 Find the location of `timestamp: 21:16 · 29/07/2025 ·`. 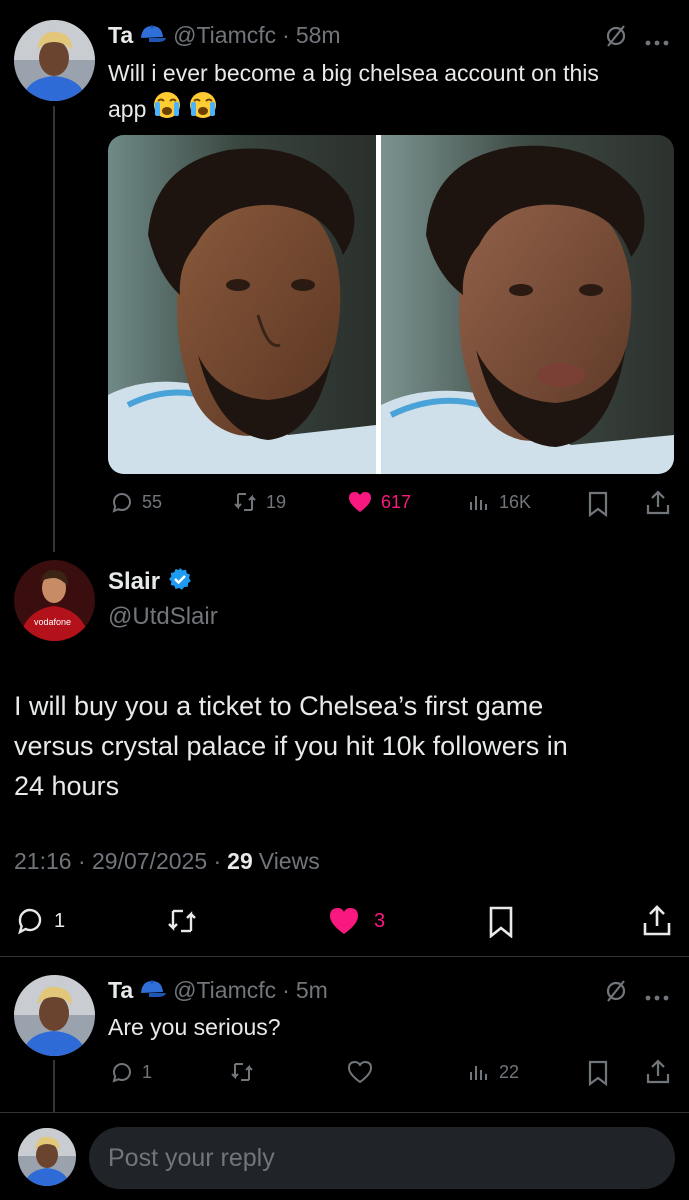

timestamp: 21:16 · 29/07/2025 · is located at coordinates (117, 861).